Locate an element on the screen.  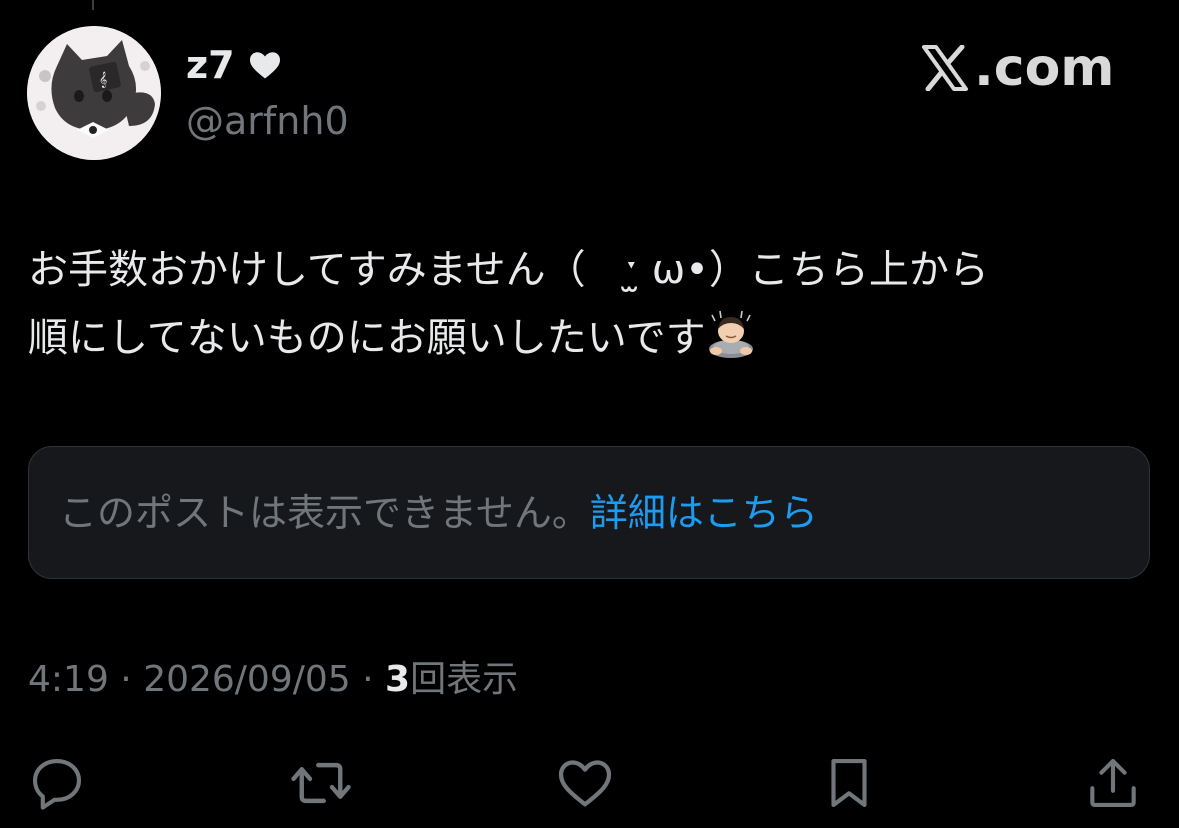
learn-more-link: 詳細はこちら is located at coordinates (704, 513).